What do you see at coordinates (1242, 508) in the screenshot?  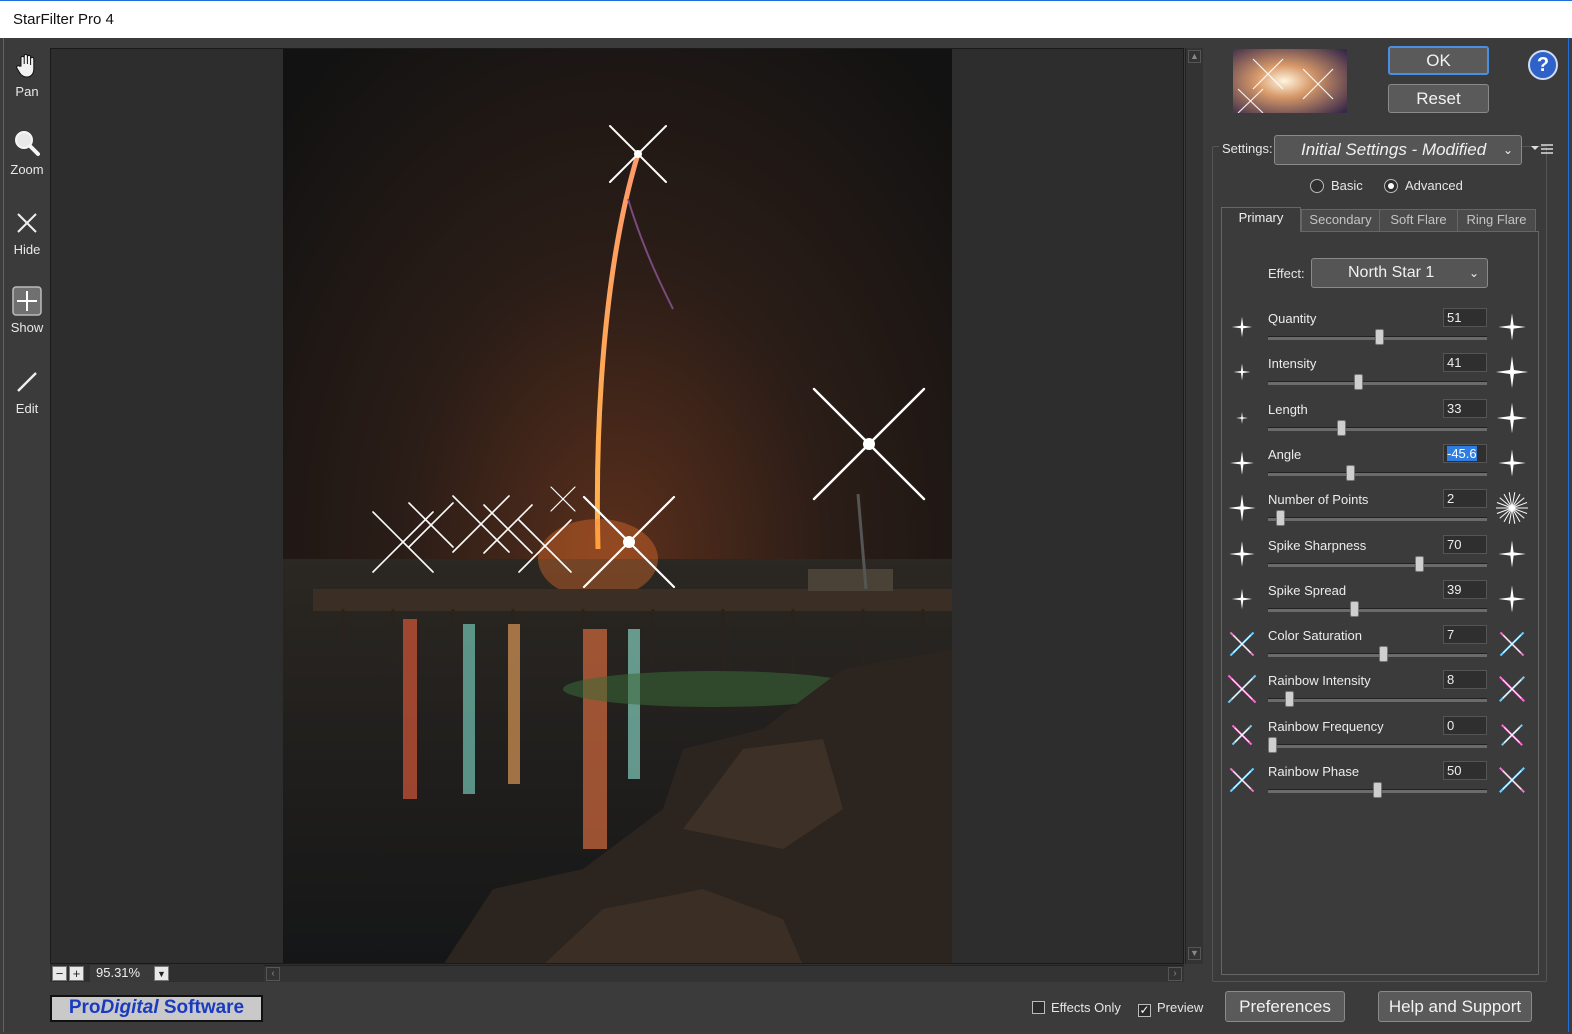 I see `points-min-star-icon` at bounding box center [1242, 508].